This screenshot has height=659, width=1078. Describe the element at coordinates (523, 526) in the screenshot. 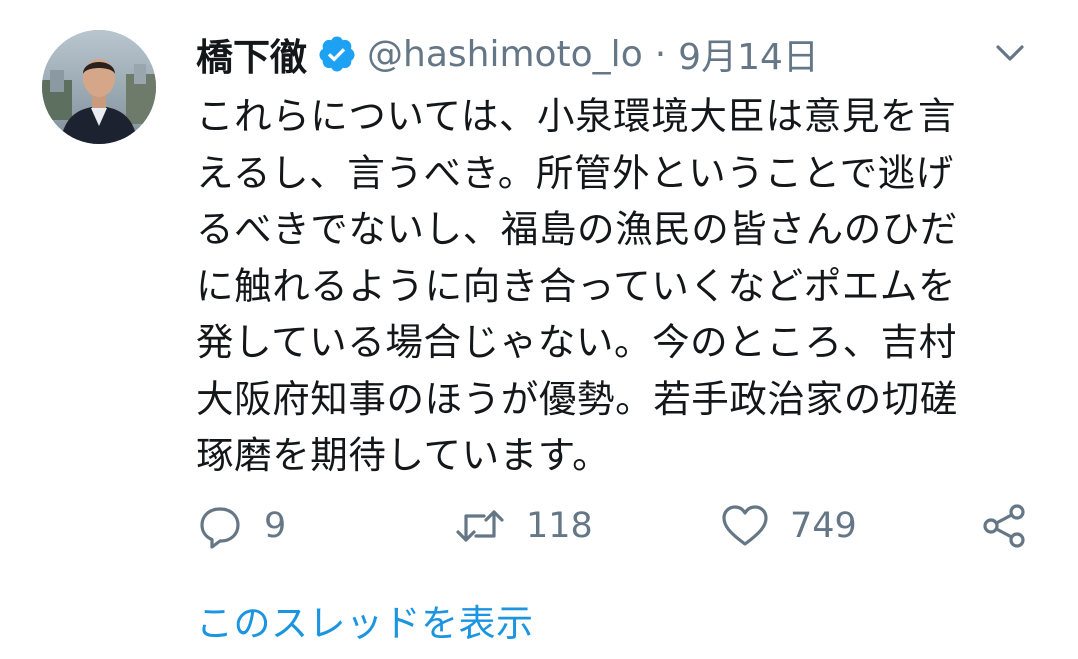

I see `retweet-button: 118` at that location.